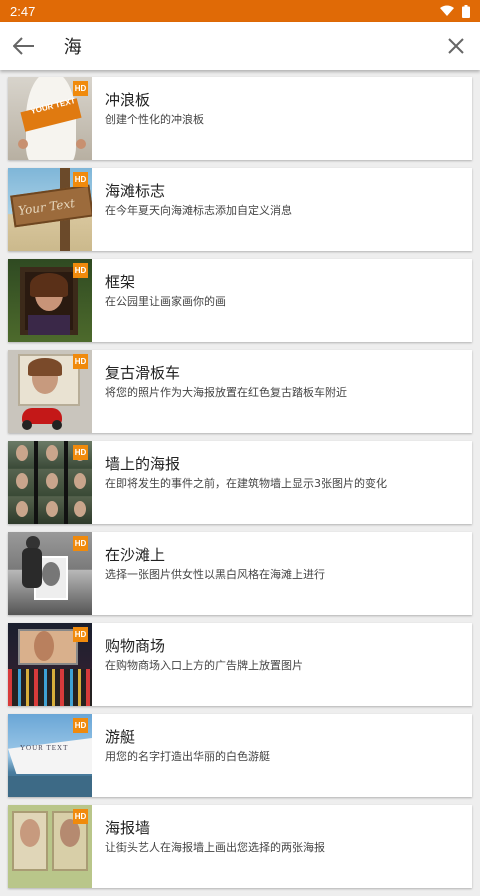 The height and width of the screenshot is (896, 480). Describe the element at coordinates (50, 300) in the screenshot. I see `frame-thumbnail: HD` at that location.